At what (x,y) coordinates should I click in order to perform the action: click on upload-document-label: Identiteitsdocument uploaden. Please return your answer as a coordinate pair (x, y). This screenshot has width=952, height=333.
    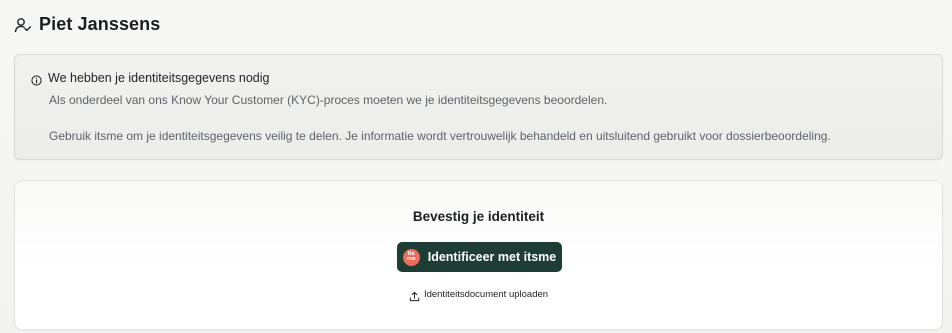
    Looking at the image, I should click on (486, 294).